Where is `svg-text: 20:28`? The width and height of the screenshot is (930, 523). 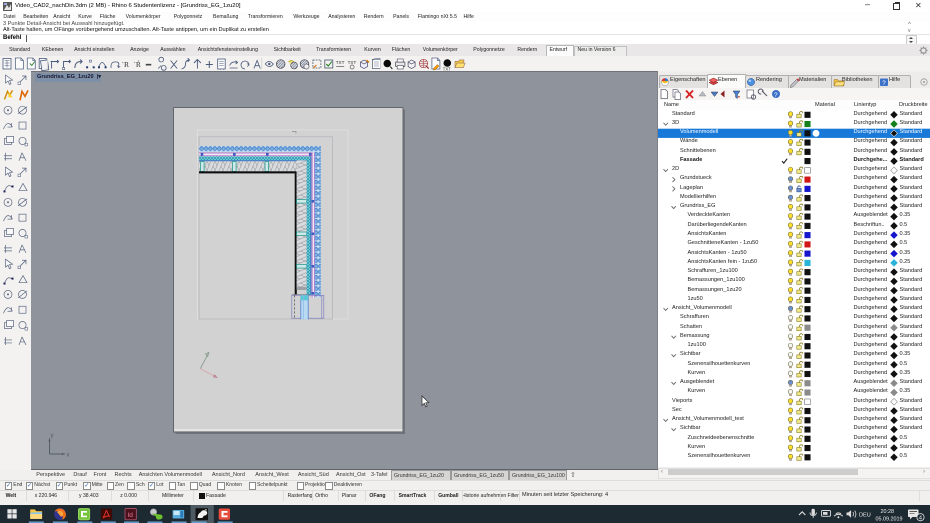
svg-text: 20:28 is located at coordinates (888, 511).